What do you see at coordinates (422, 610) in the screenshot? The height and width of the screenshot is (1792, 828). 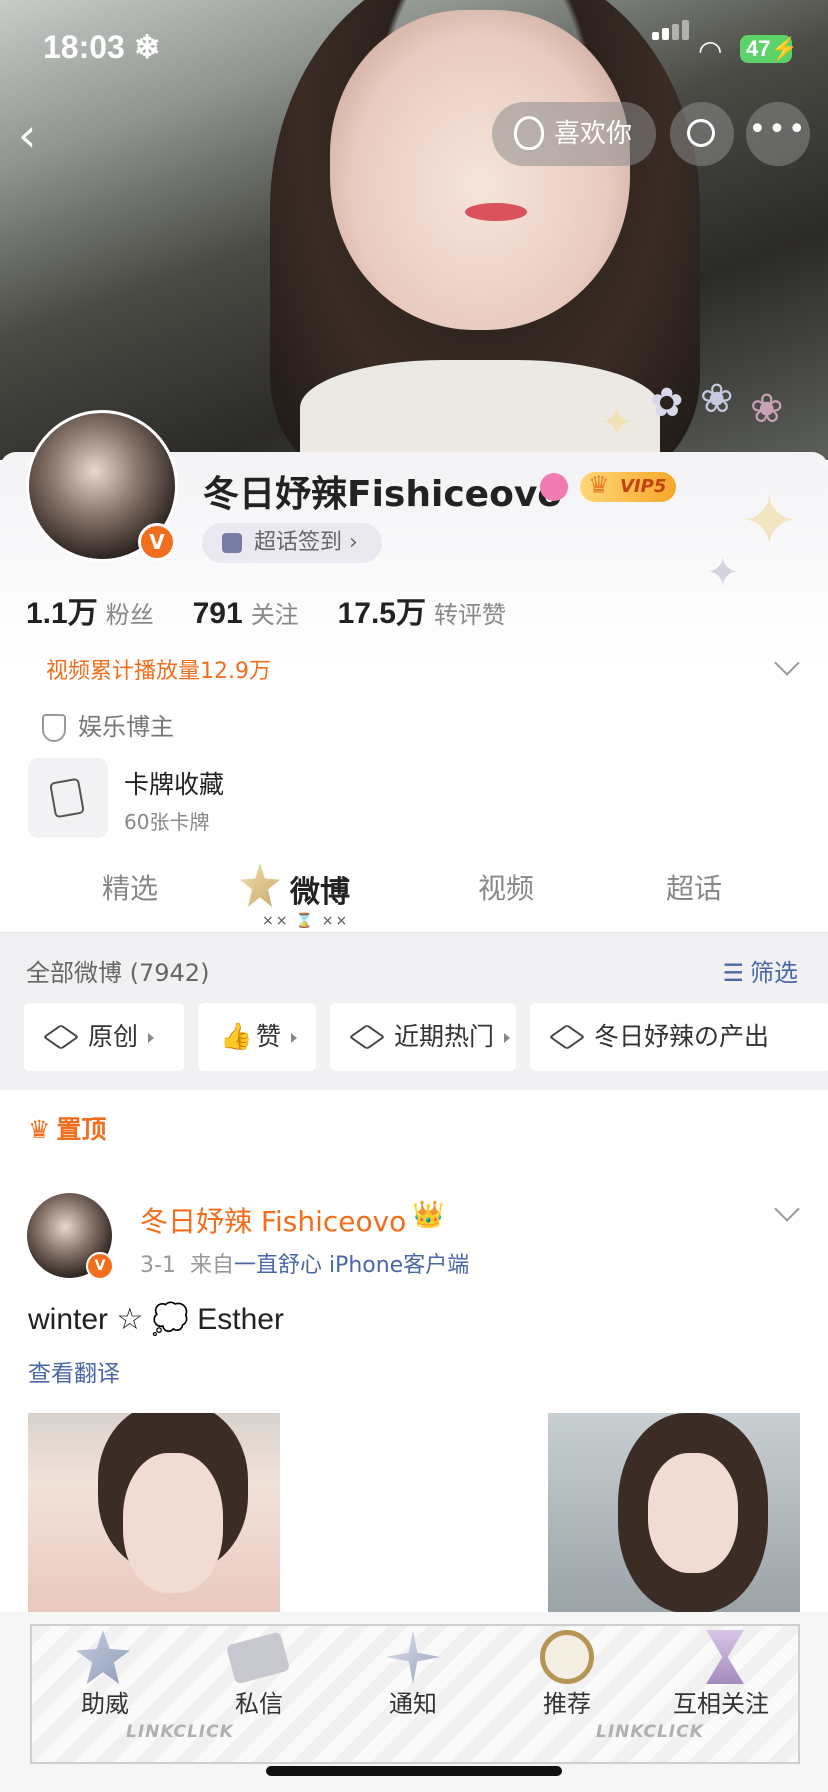 I see `interactions-stat: 17.5万 转评赞` at bounding box center [422, 610].